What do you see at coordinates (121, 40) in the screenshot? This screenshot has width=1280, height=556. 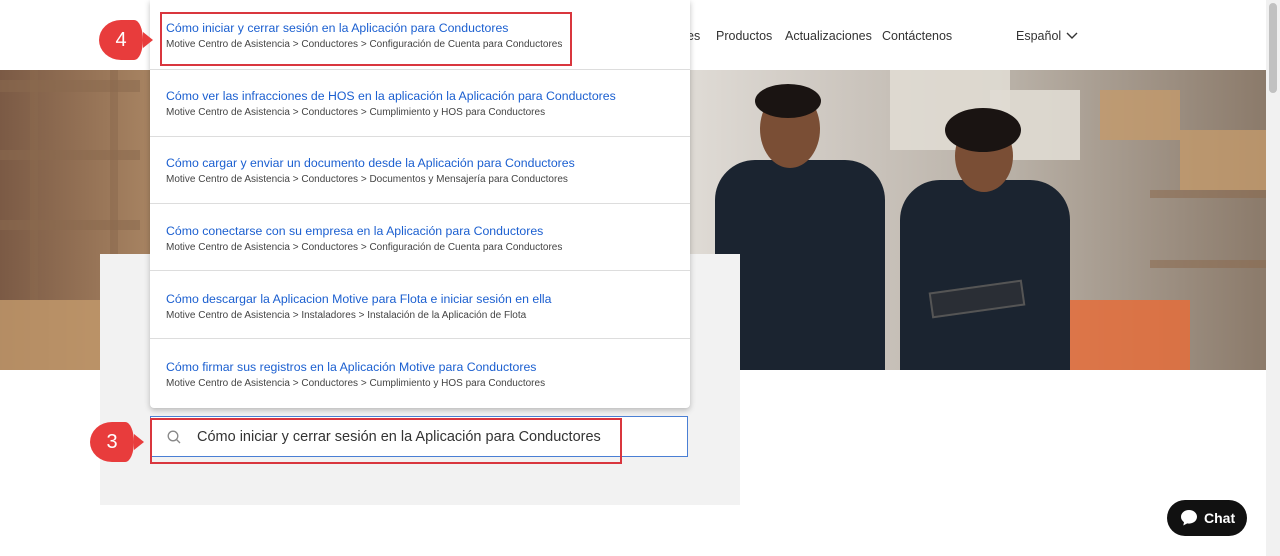 I see `step-4-badge: 4` at bounding box center [121, 40].